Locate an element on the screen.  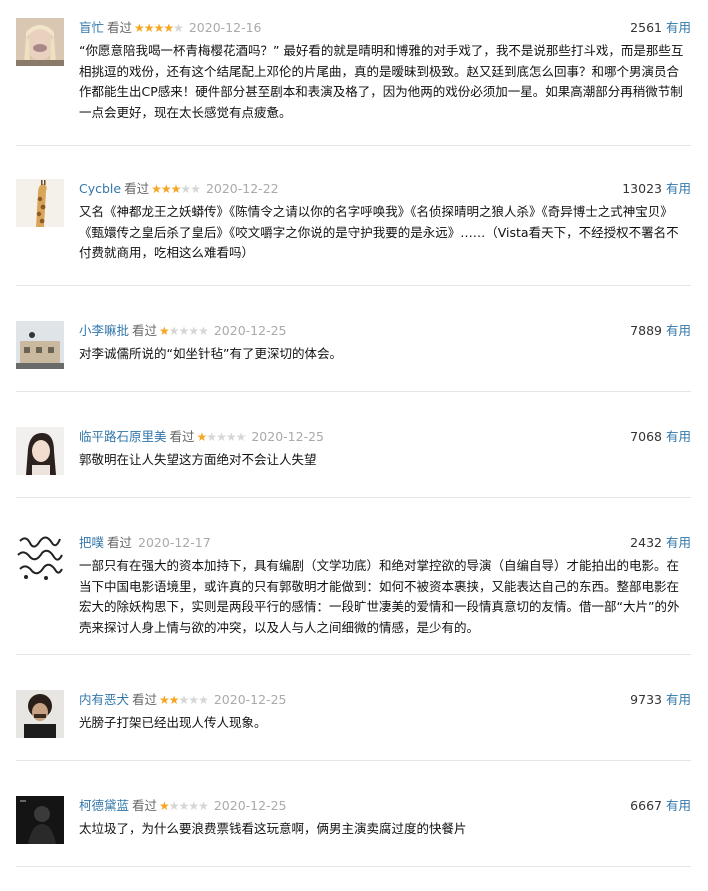
comment-user-link: 内有恶犬 is located at coordinates (104, 699).